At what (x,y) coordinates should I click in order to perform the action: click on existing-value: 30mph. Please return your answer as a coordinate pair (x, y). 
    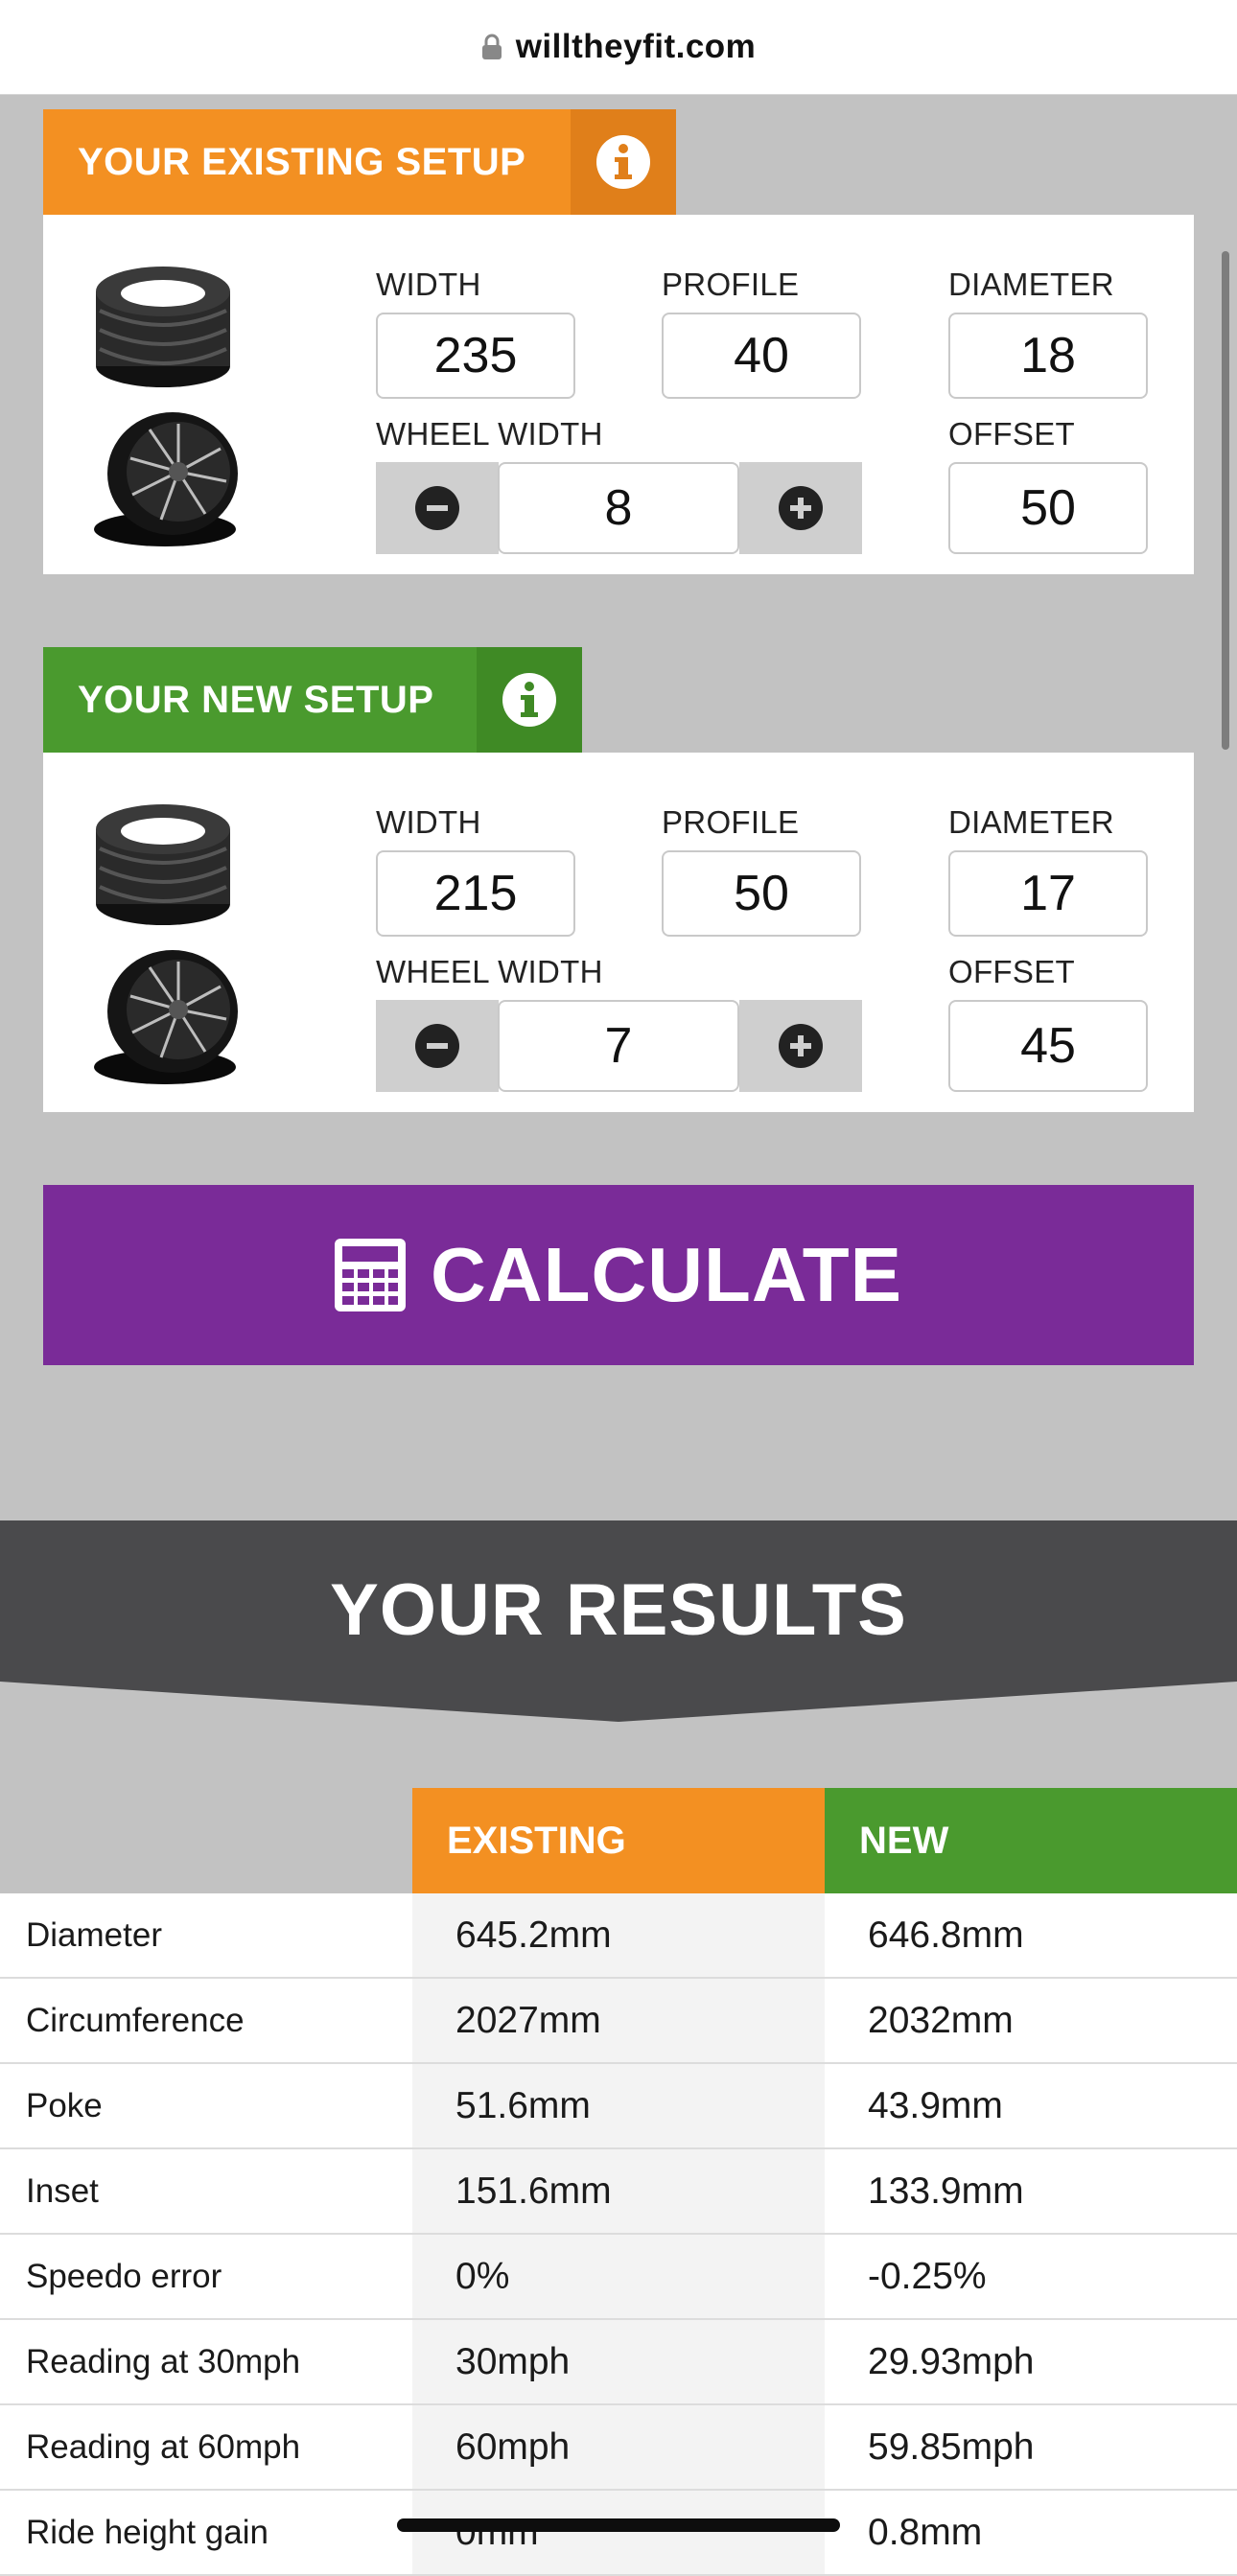
    Looking at the image, I should click on (618, 2361).